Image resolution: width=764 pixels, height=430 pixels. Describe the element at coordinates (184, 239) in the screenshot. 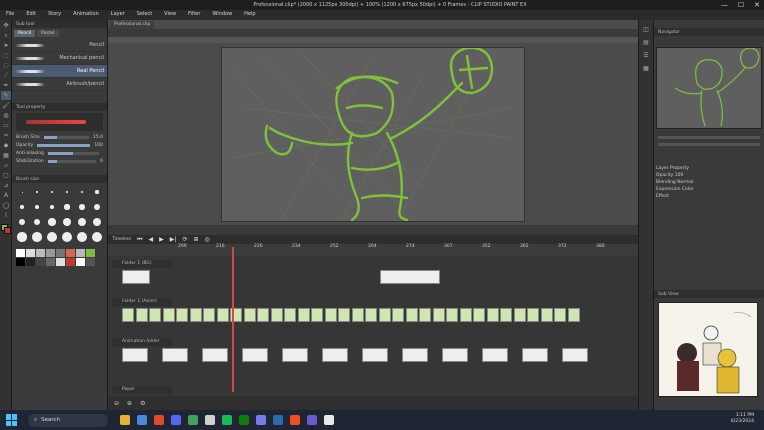

I see `loop-icon: ⟳` at that location.